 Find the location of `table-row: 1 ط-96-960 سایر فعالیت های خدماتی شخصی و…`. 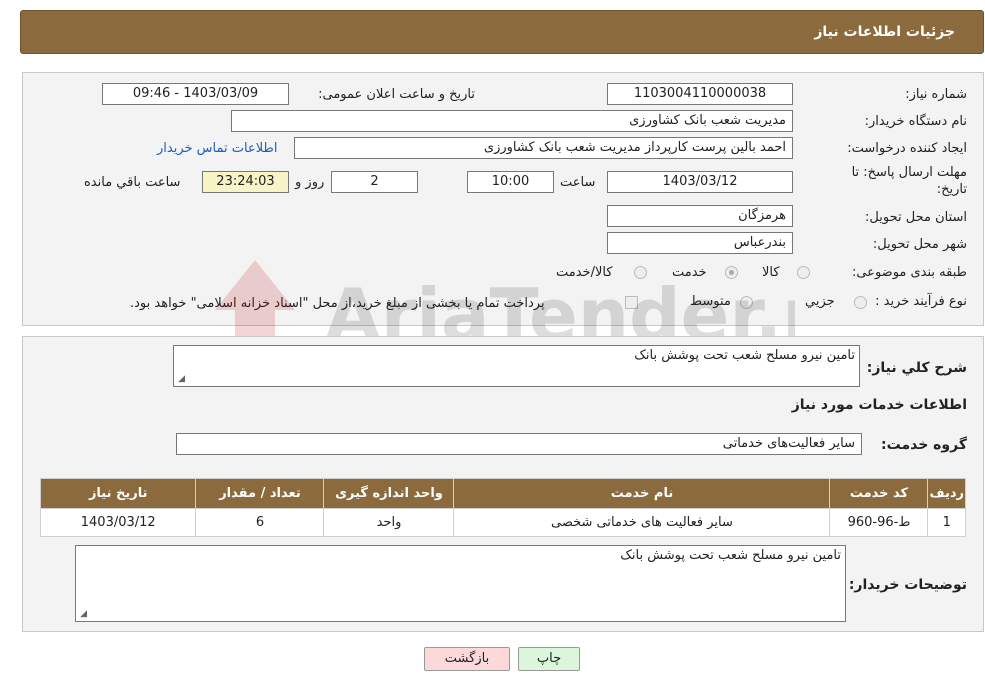

table-row: 1 ط-96-960 سایر فعالیت های خدماتی شخصی و… is located at coordinates (502, 522).